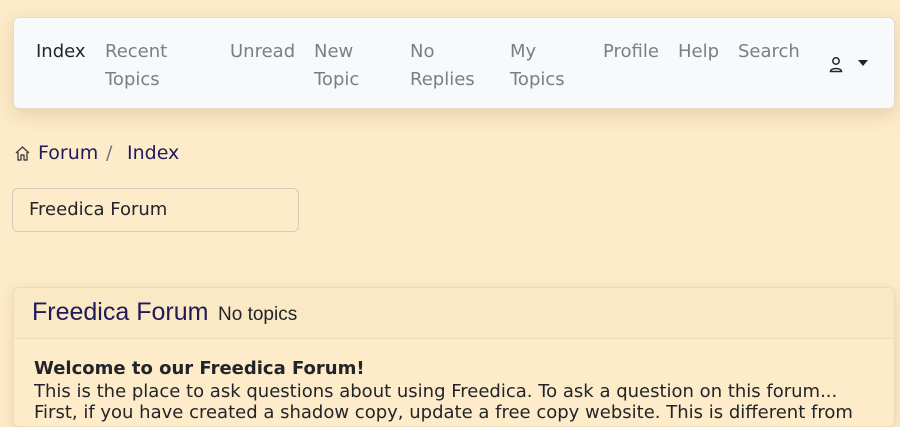 The height and width of the screenshot is (427, 900). What do you see at coordinates (454, 313) in the screenshot?
I see `forum-card-header: Freedica Forum No topics` at bounding box center [454, 313].